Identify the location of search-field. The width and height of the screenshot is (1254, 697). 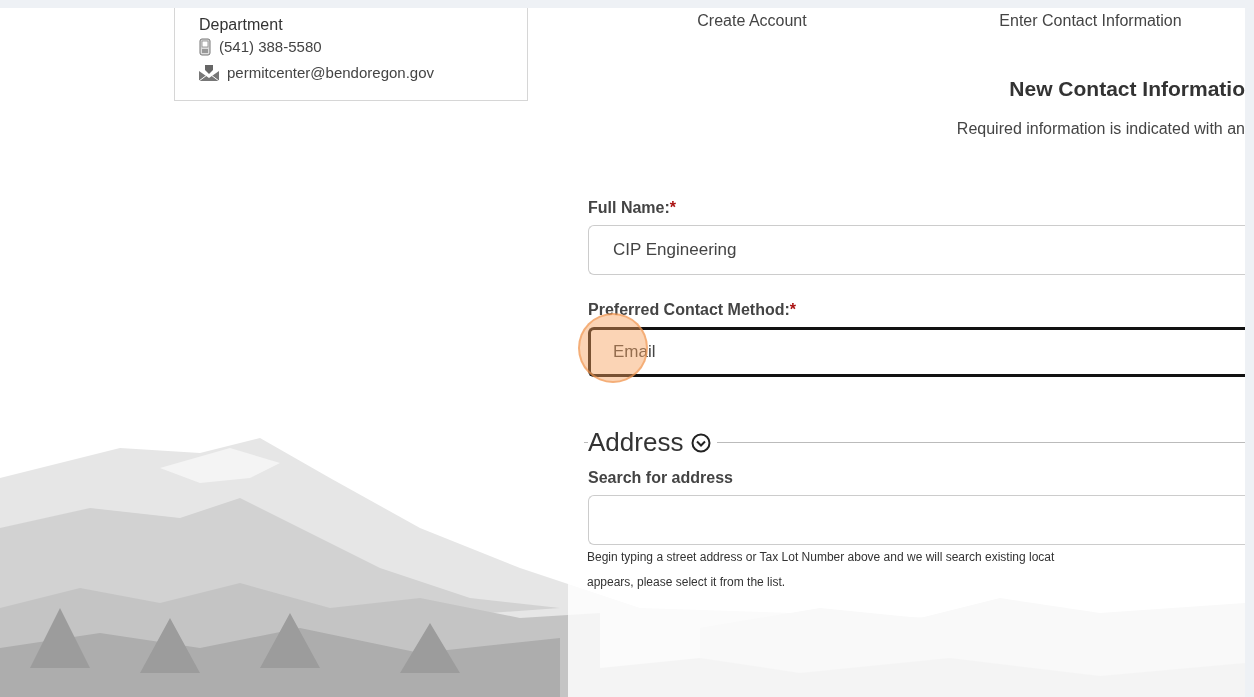
(916, 520).